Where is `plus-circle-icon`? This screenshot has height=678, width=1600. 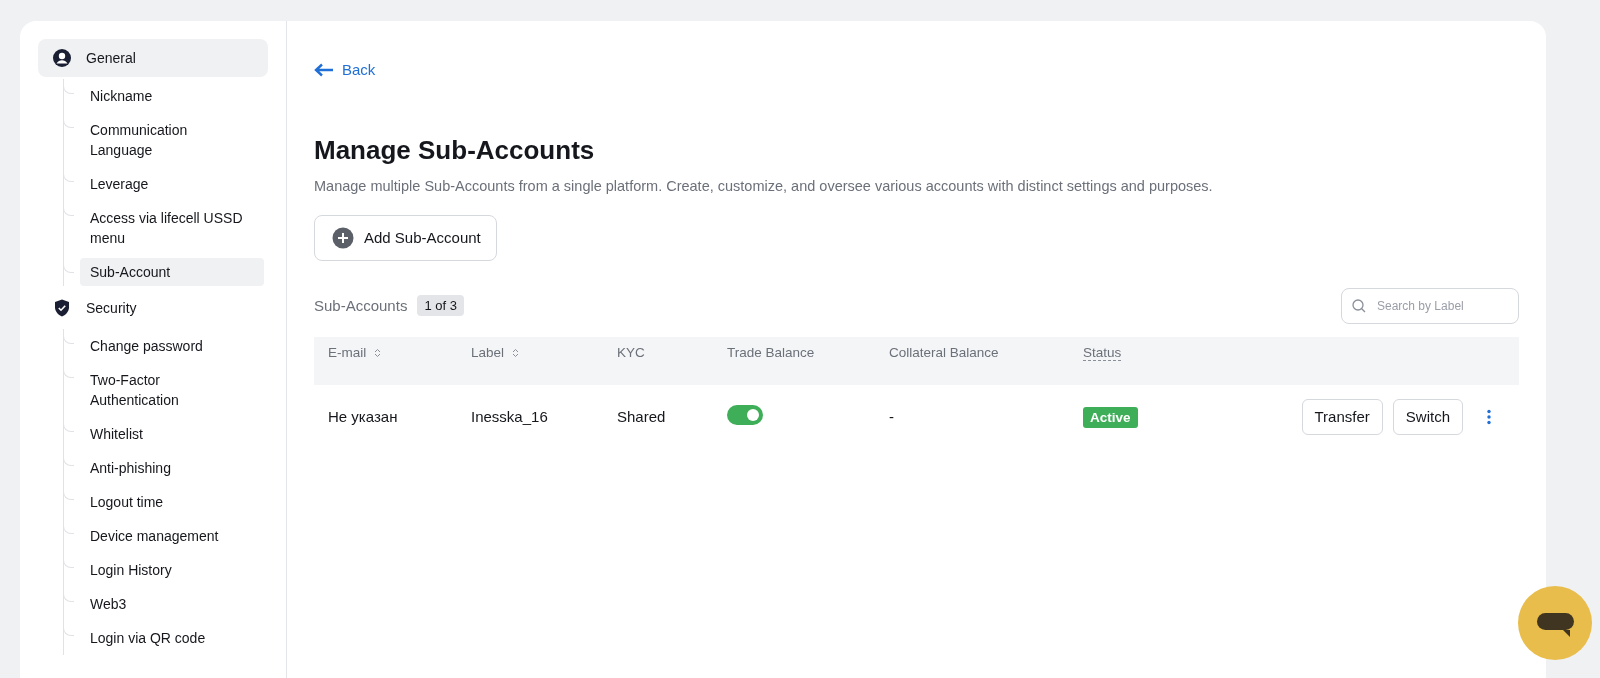
plus-circle-icon is located at coordinates (343, 237).